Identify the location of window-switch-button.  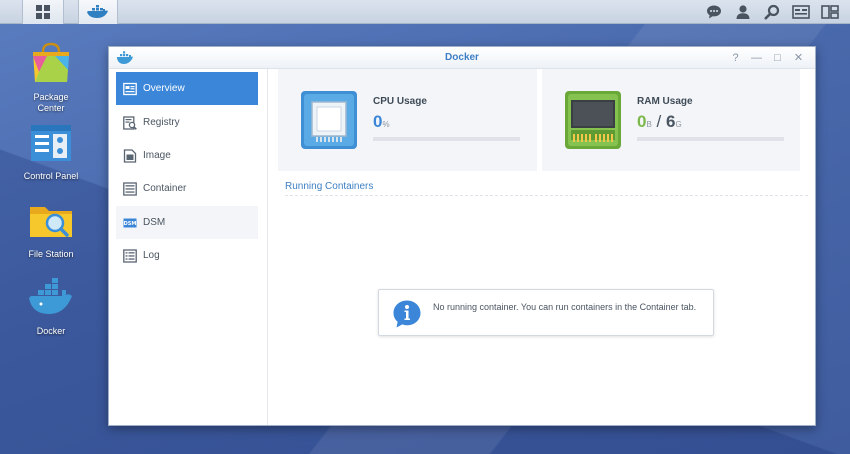
(829, 12).